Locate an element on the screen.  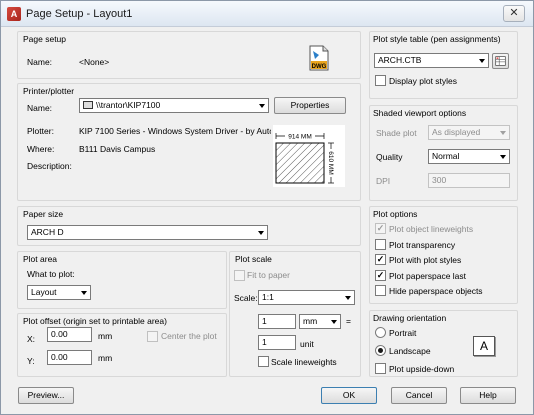
scale-dropdown: 1:1 is located at coordinates (306, 297).